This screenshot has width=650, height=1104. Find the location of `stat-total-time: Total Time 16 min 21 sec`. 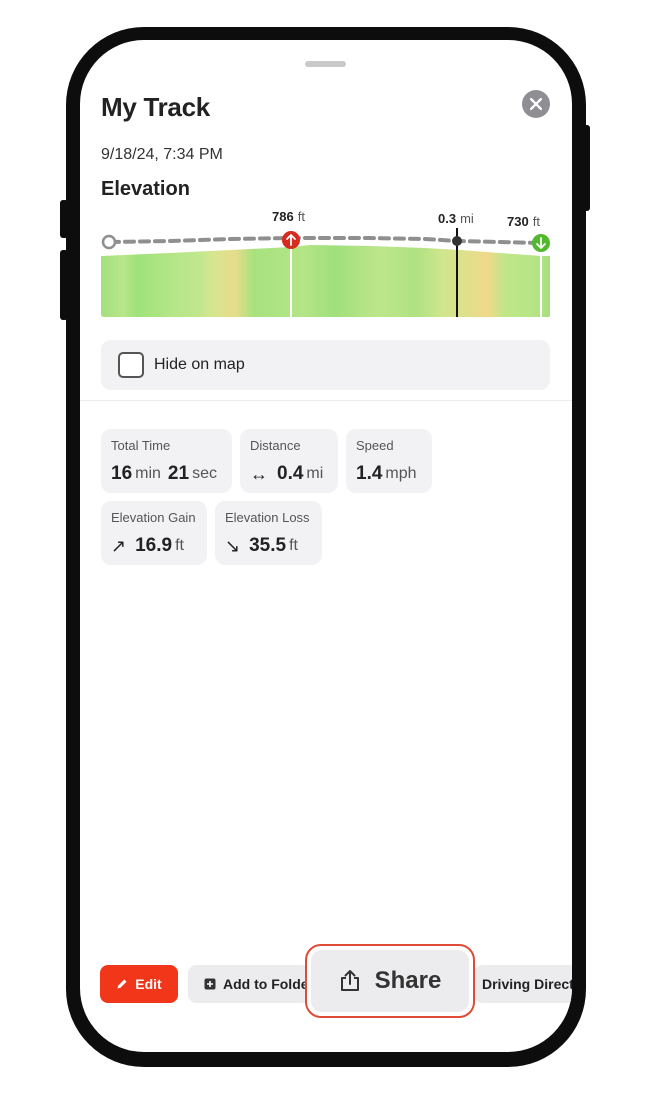

stat-total-time: Total Time 16 min 21 sec is located at coordinates (166, 461).